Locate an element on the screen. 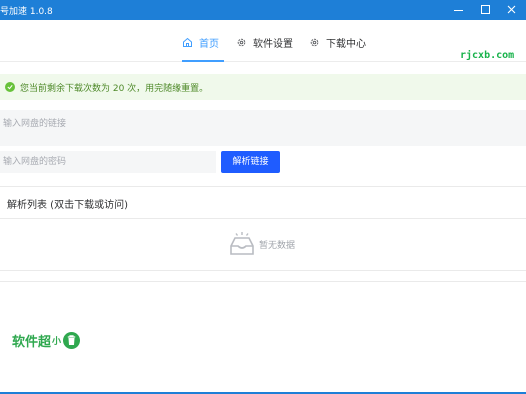  close-icon is located at coordinates (511, 9).